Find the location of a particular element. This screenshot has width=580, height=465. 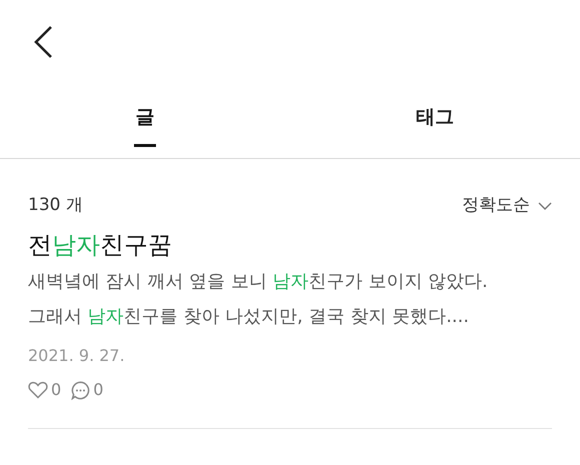

back-icon is located at coordinates (43, 42).